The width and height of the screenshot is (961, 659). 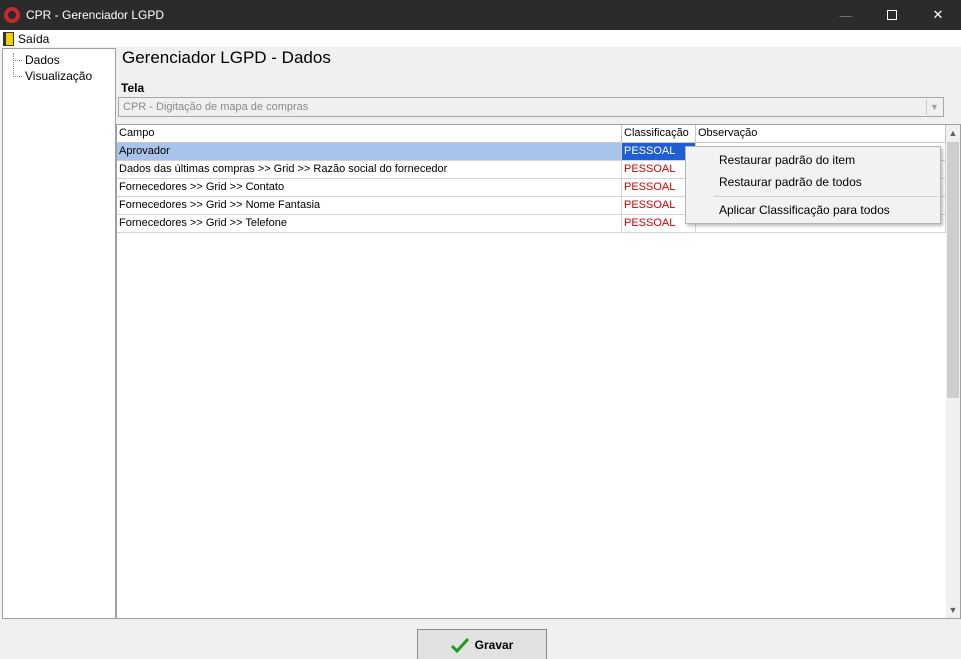 I want to click on column-header-classificacao: Classificação, so click(x=659, y=134).